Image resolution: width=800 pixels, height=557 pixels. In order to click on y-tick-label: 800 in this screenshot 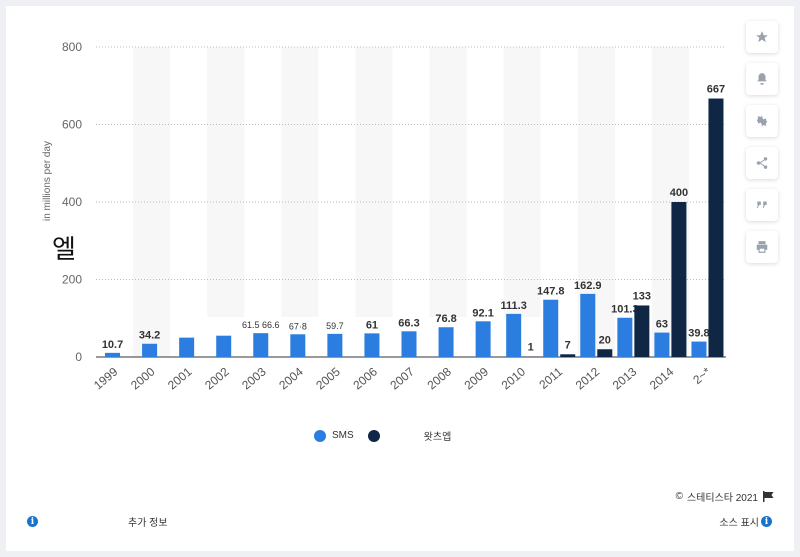, I will do `click(72, 47)`.